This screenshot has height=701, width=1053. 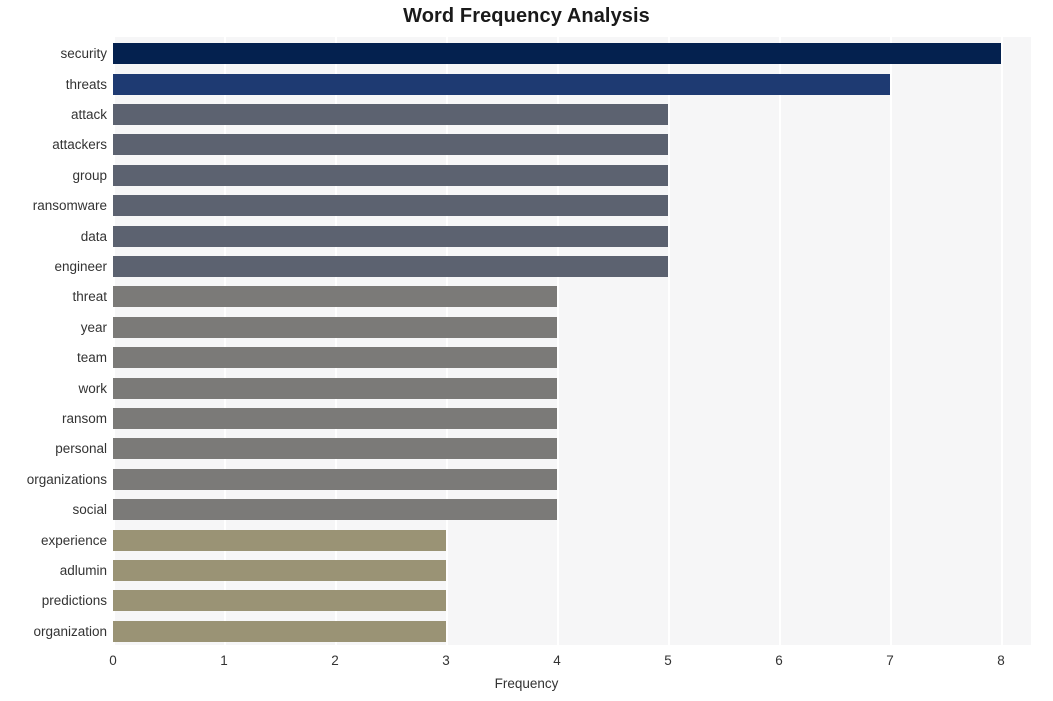 What do you see at coordinates (526, 673) in the screenshot?
I see `x-axis: 0 1 2 3 4 5 6 7 8 Frequency` at bounding box center [526, 673].